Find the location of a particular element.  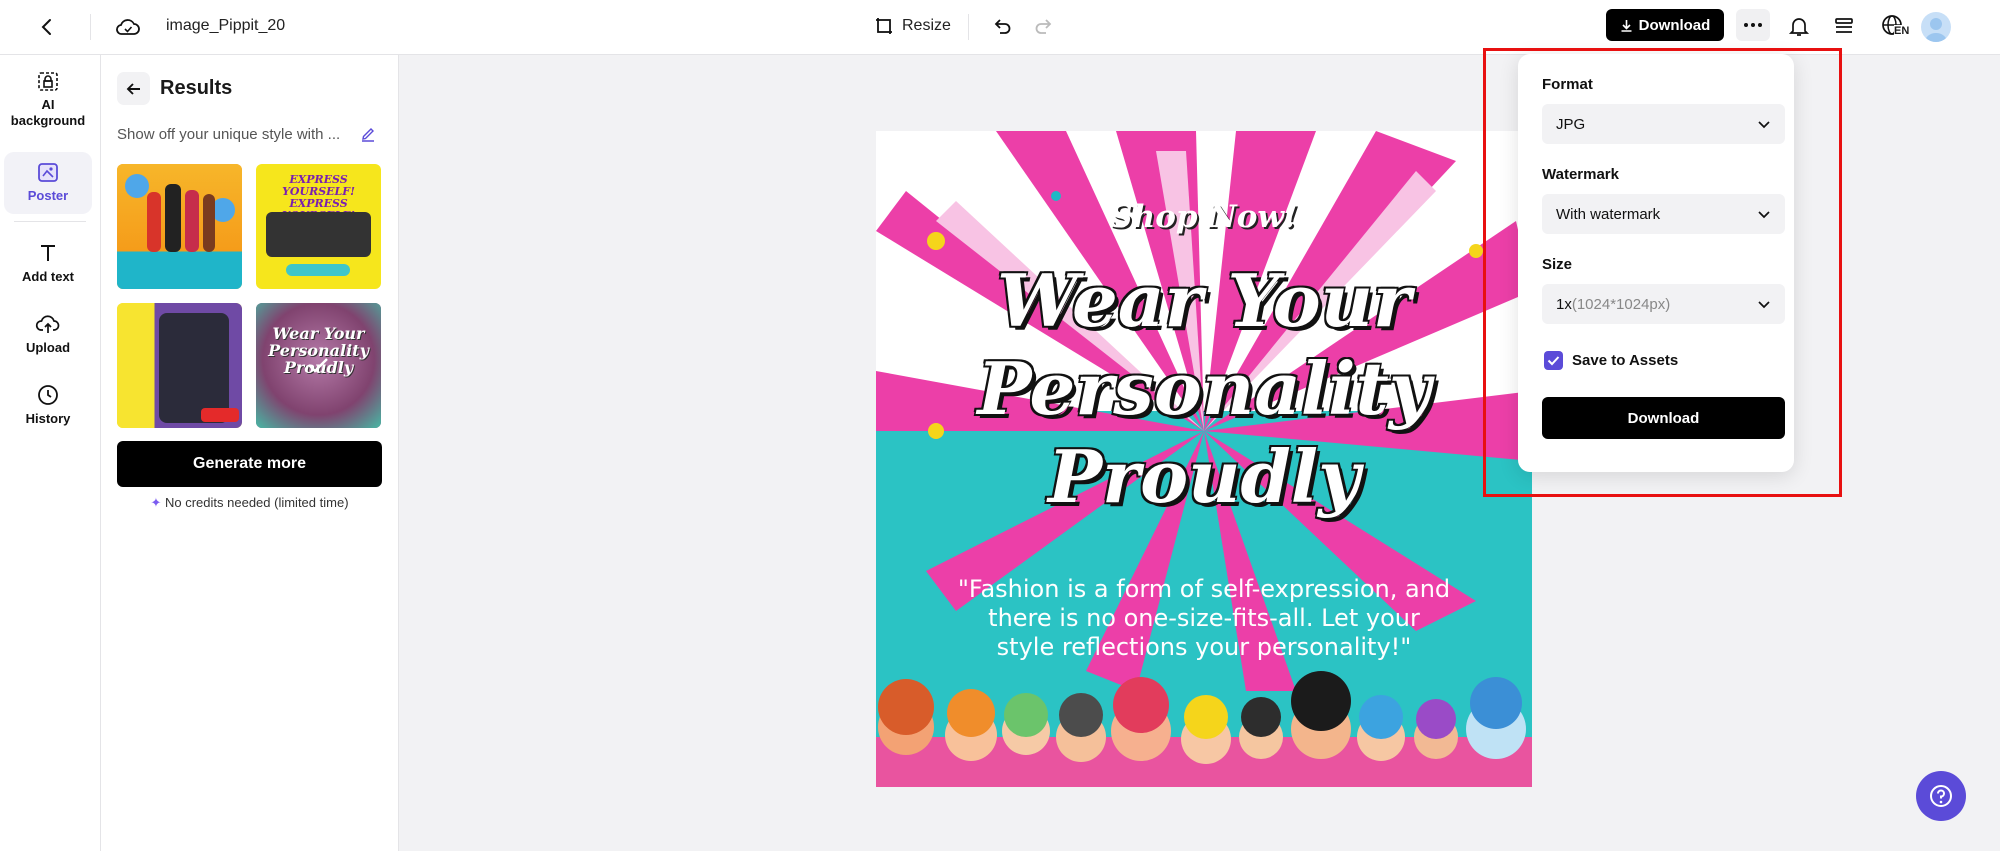

format-label: Format is located at coordinates (1567, 84).